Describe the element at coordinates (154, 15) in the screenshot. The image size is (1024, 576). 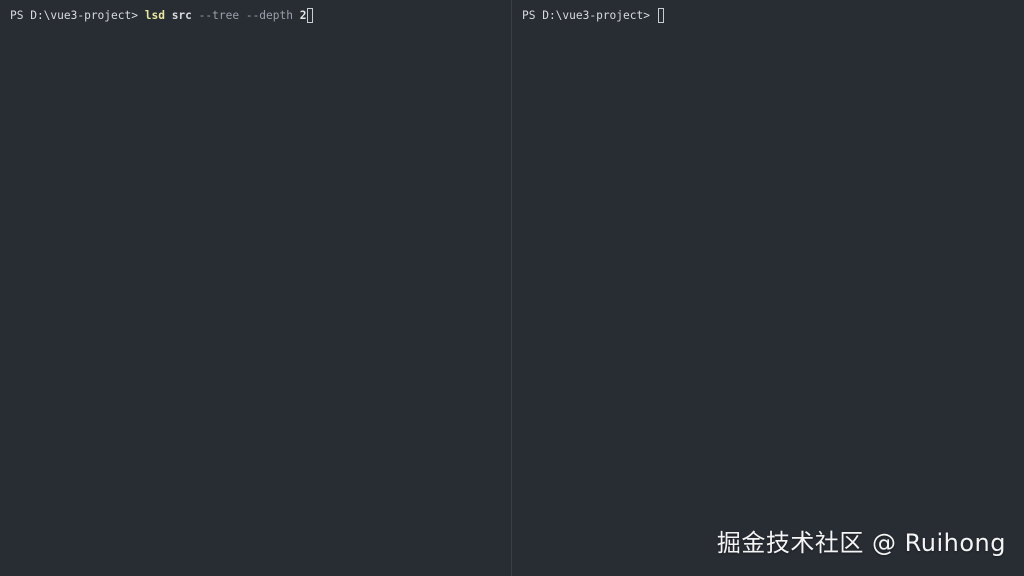
I see `command-name: lsd` at that location.